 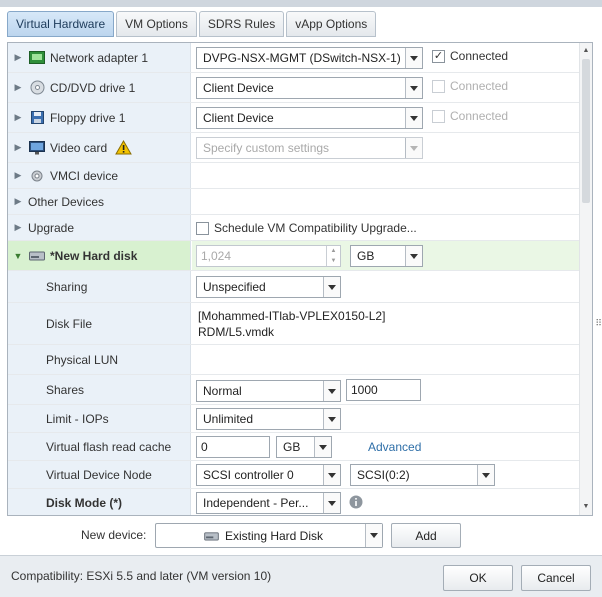 What do you see at coordinates (556, 578) in the screenshot?
I see `cancel-button: Cancel` at bounding box center [556, 578].